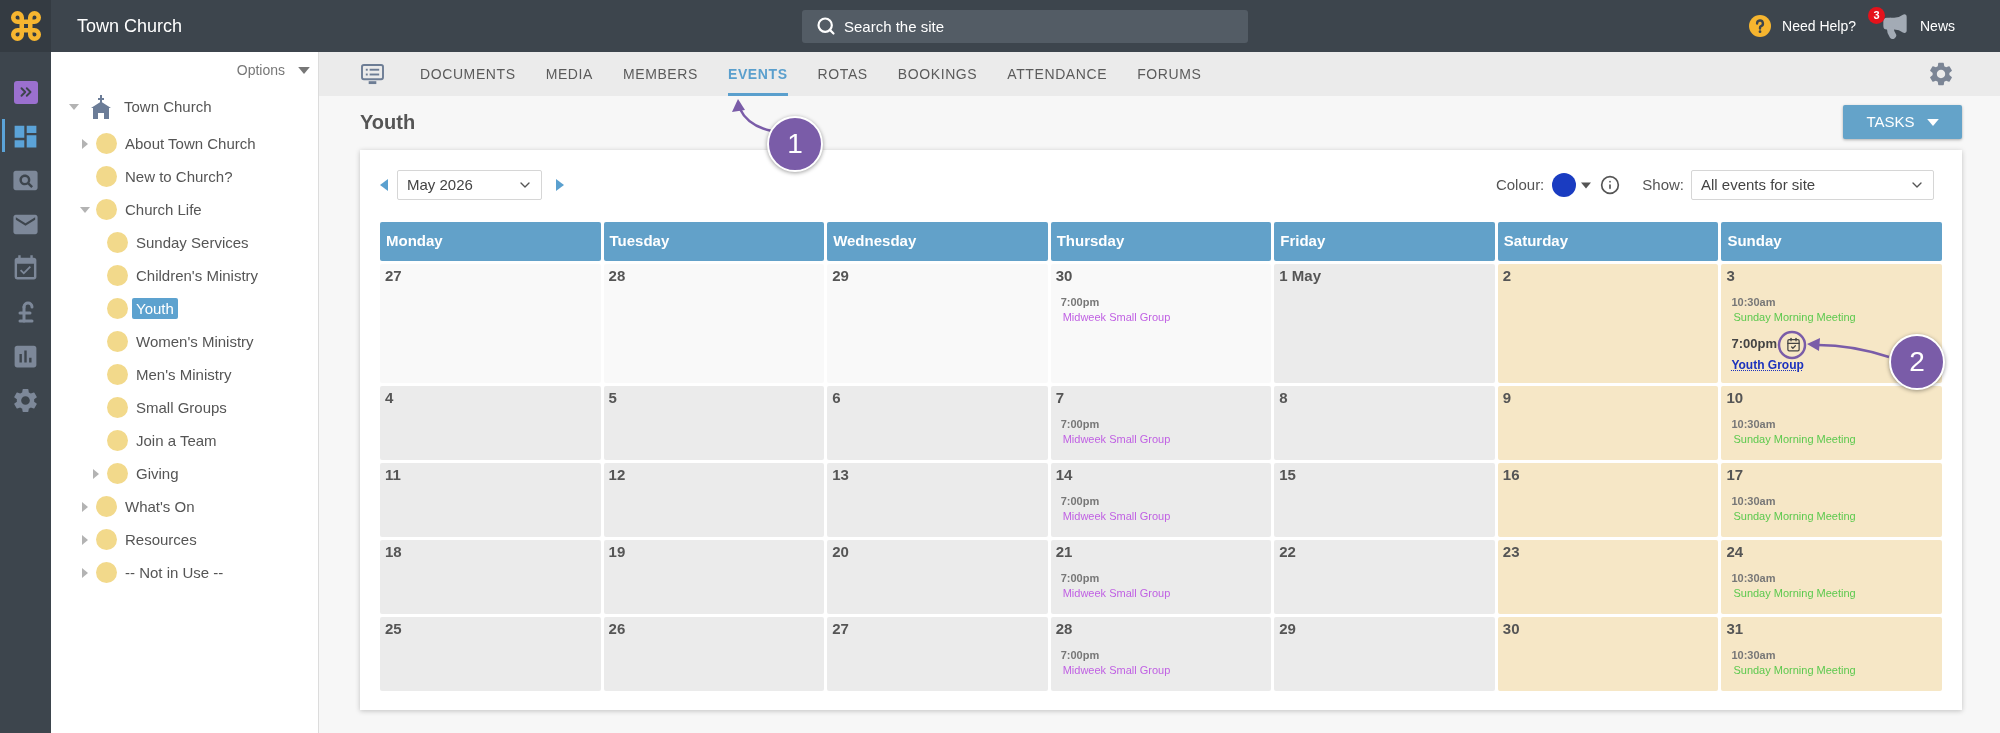 Image resolution: width=2000 pixels, height=733 pixels. Describe the element at coordinates (1753, 578) in the screenshot. I see `event-time: 10:30am` at that location.